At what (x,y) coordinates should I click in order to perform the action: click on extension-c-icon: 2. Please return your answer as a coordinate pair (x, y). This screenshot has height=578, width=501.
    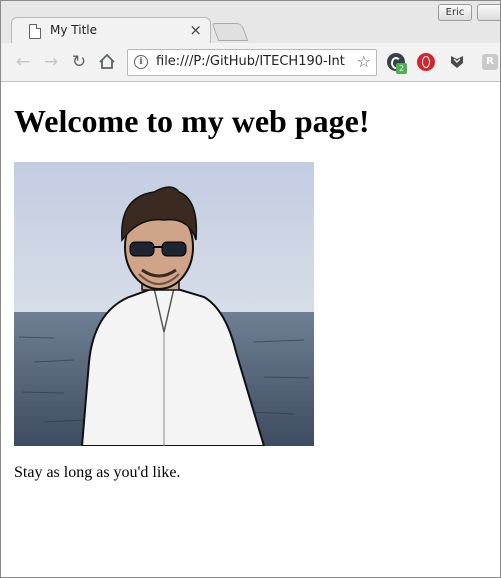
    Looking at the image, I should click on (397, 63).